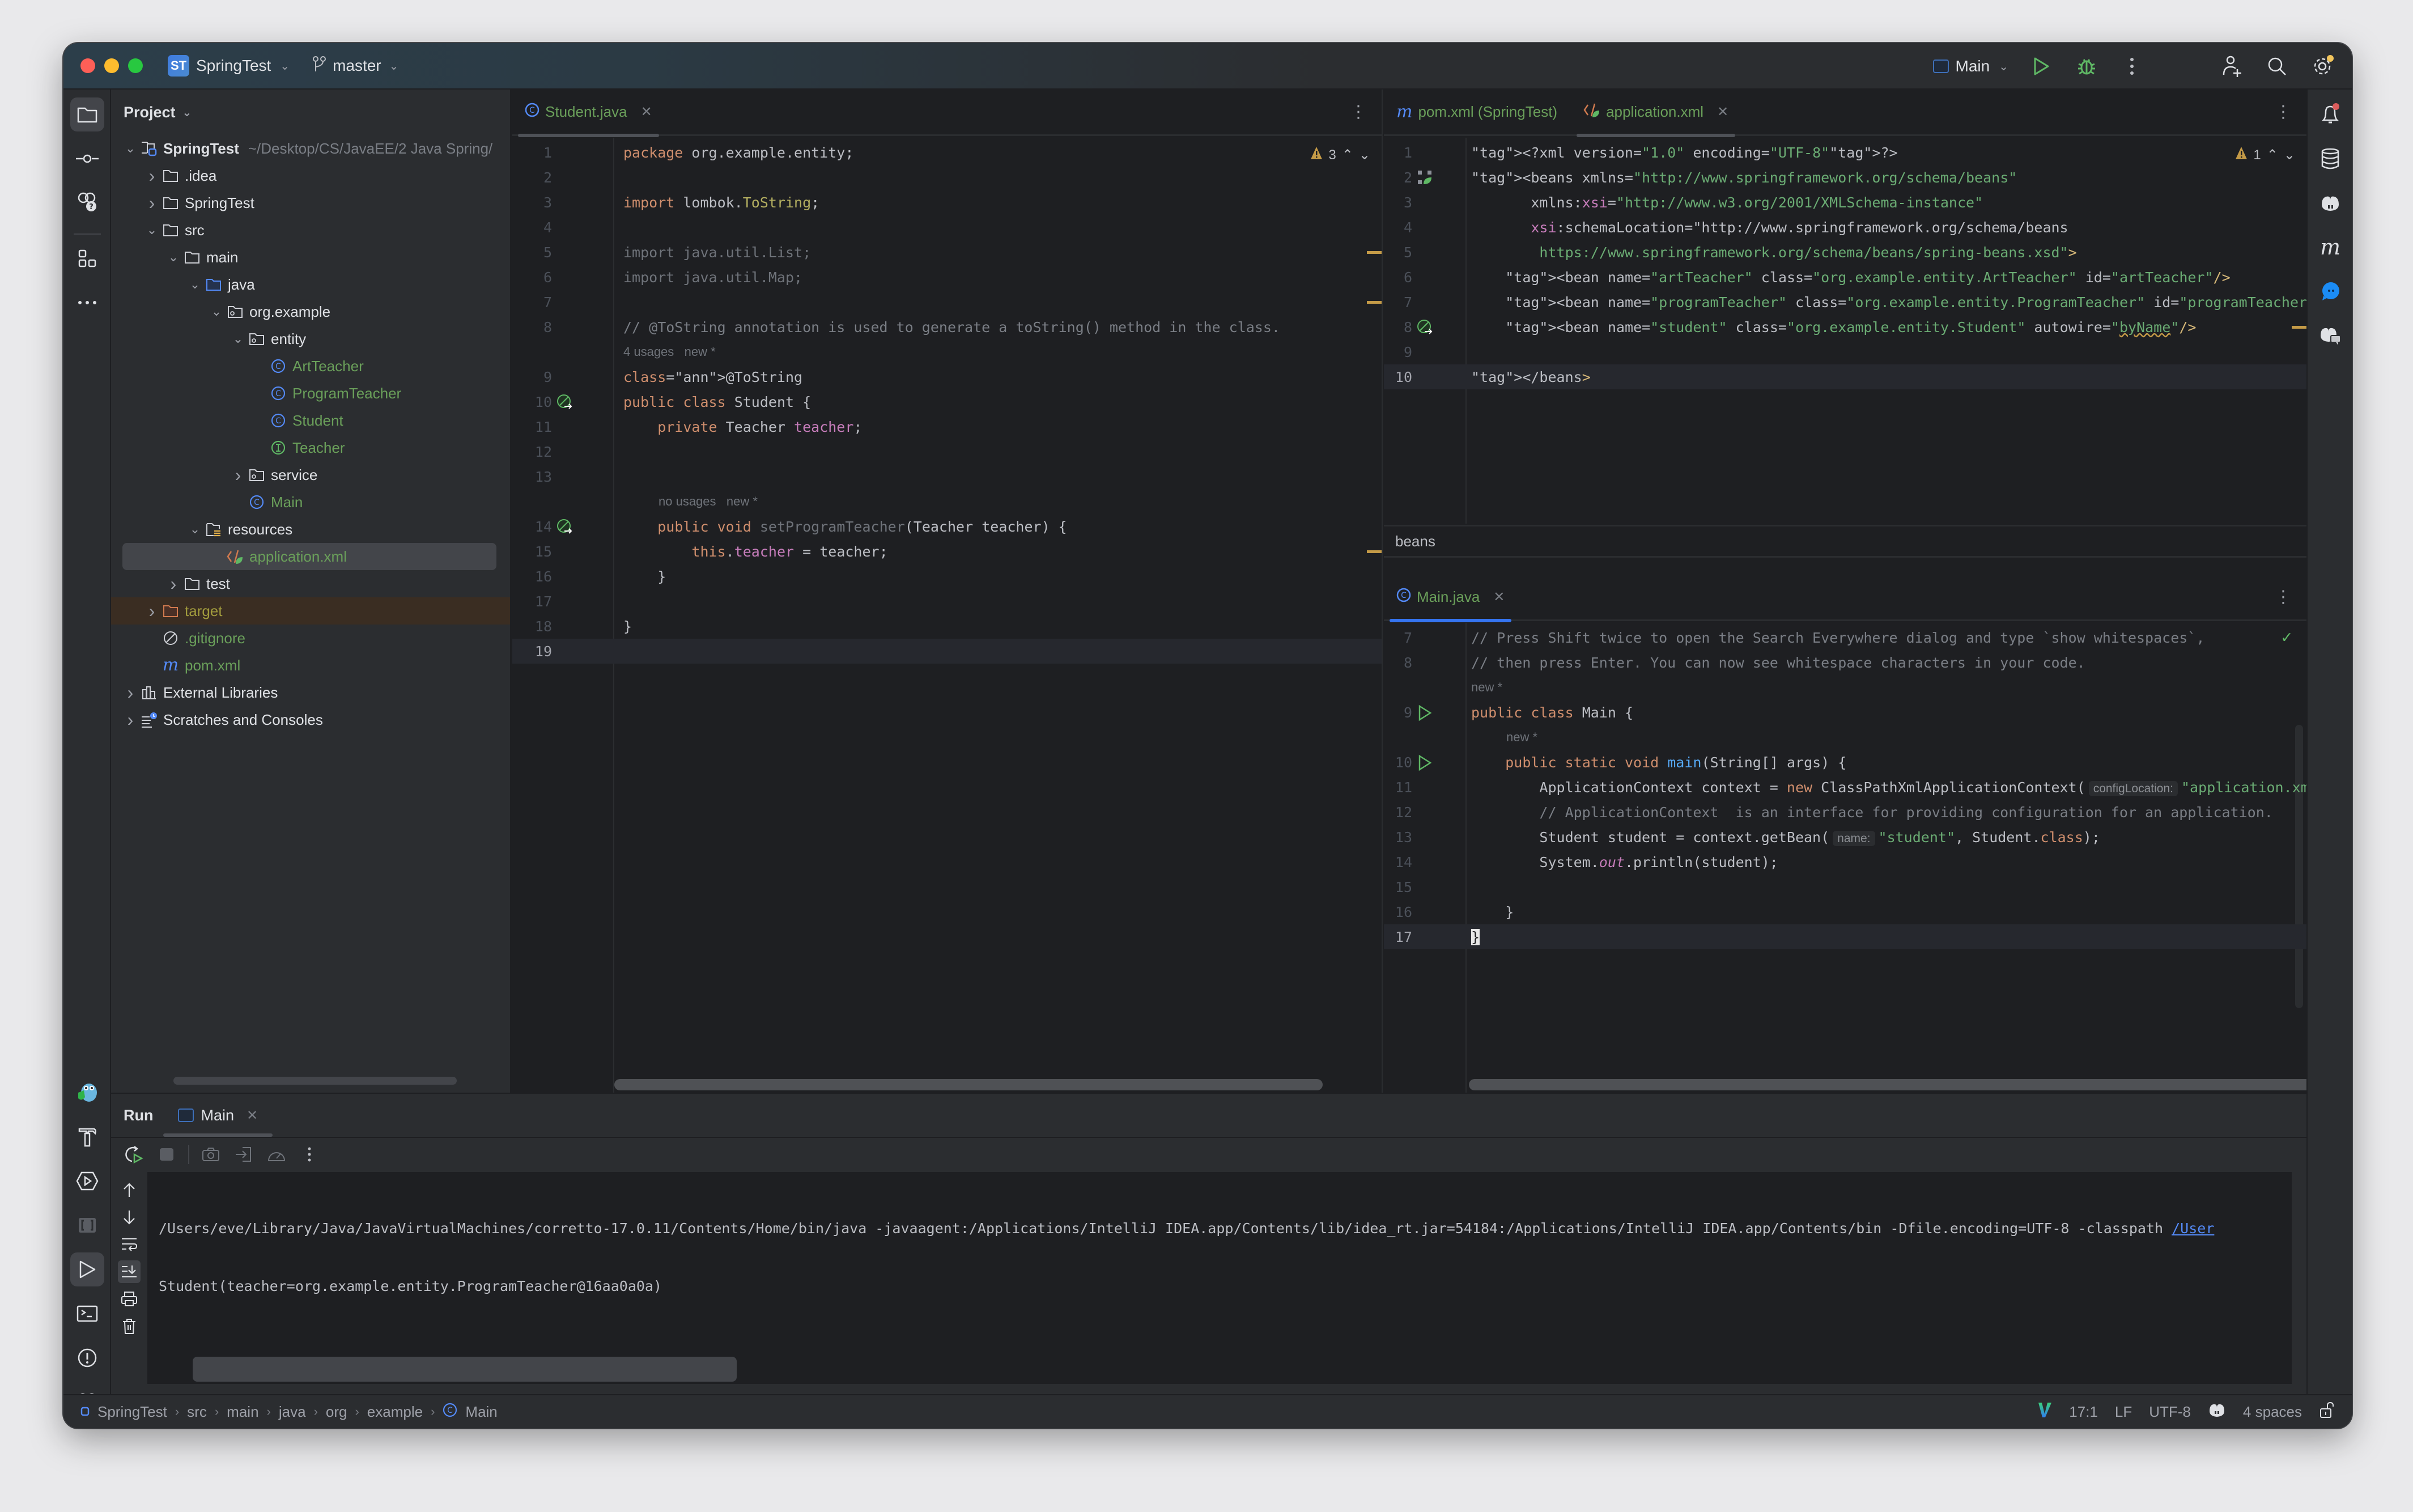 This screenshot has height=1512, width=2413. What do you see at coordinates (310, 475) in the screenshot?
I see `tree-item: › service` at bounding box center [310, 475].